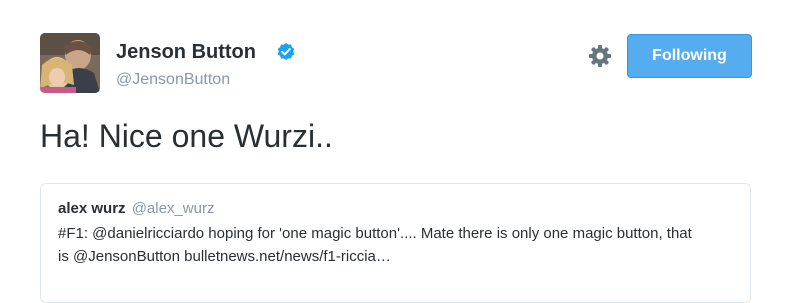 Image resolution: width=800 pixels, height=303 pixels. Describe the element at coordinates (186, 136) in the screenshot. I see `tweet-text: Ha! Nice one Wurzi..` at that location.